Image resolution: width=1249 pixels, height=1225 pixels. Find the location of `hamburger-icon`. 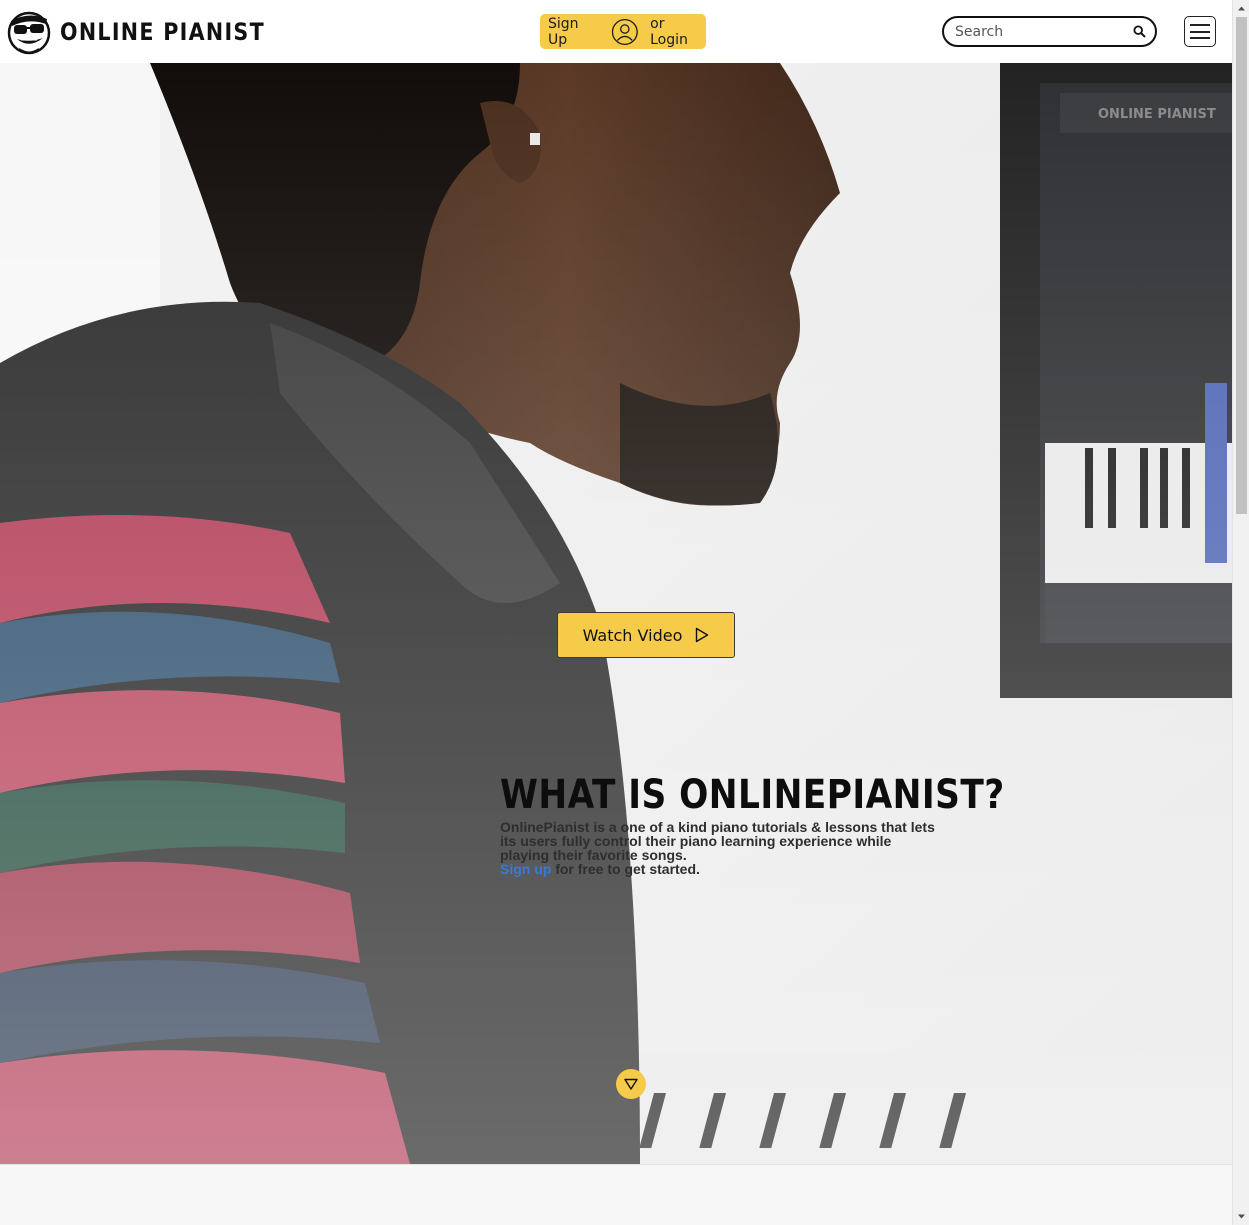

hamburger-icon is located at coordinates (1200, 25).